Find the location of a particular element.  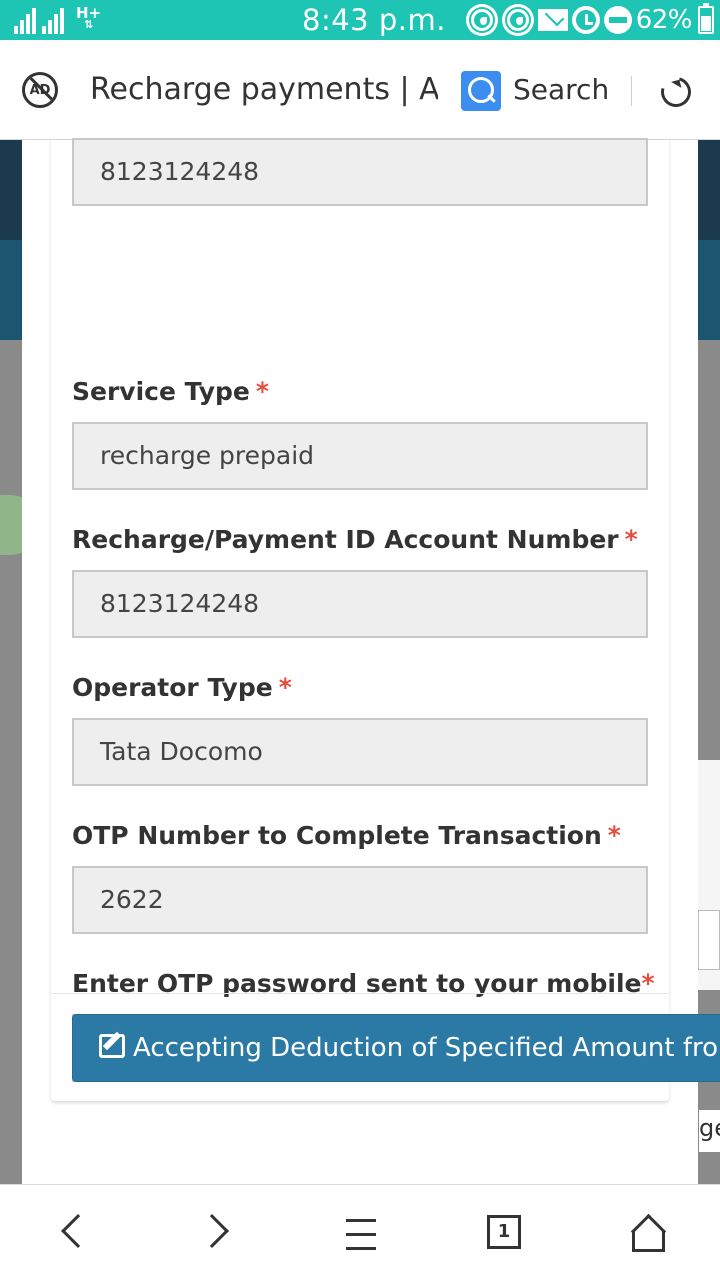

menu-button is located at coordinates (360, 1233).